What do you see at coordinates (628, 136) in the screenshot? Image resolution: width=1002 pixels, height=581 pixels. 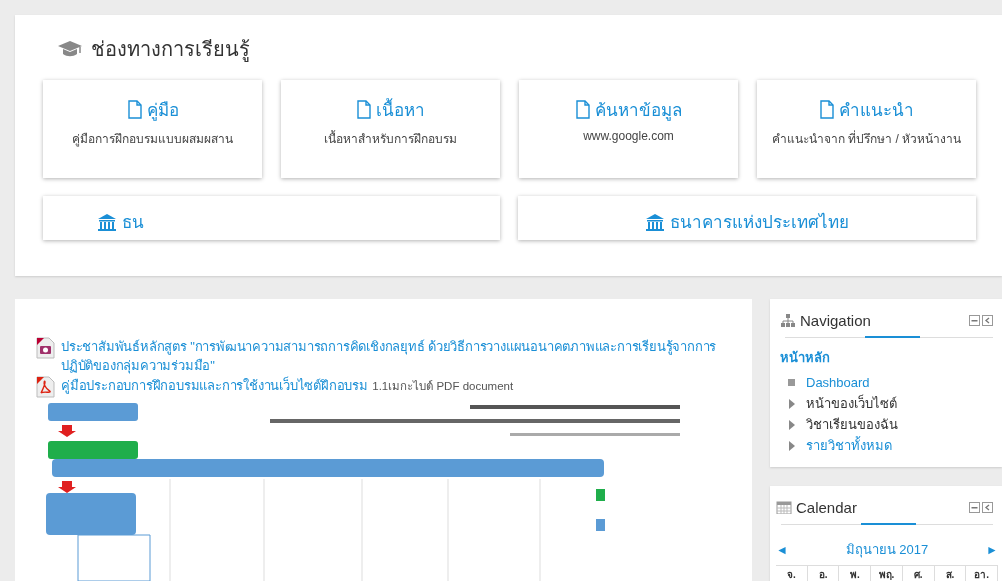 I see `card-subtitle: www.google.com` at bounding box center [628, 136].